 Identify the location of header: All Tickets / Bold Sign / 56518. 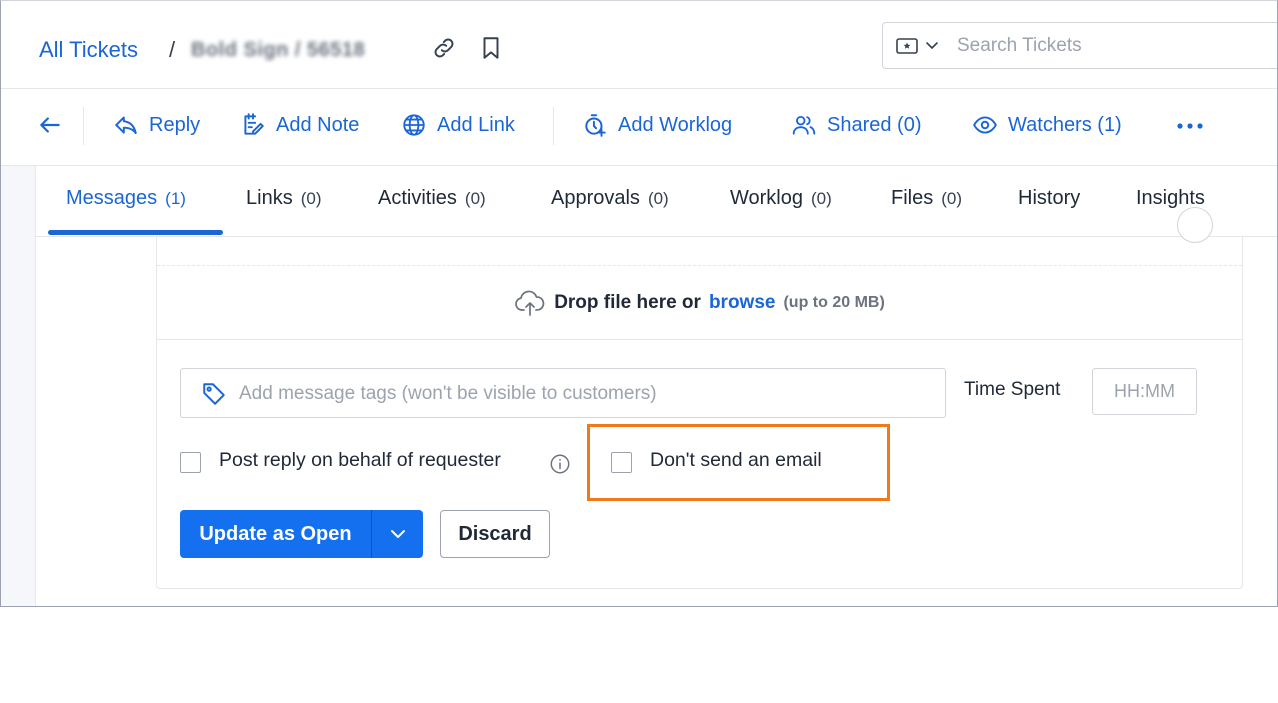
(639, 45).